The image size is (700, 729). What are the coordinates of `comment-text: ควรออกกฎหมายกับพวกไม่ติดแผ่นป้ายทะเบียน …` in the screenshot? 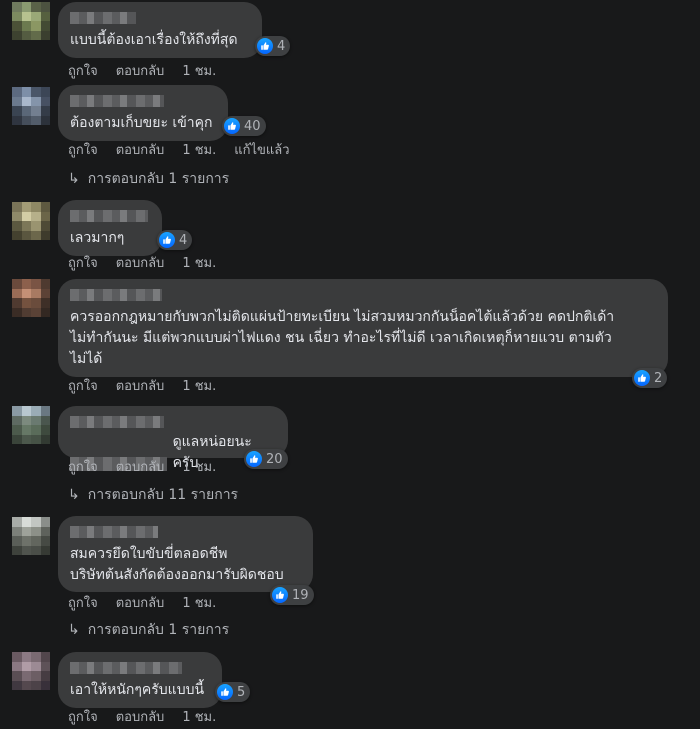 It's located at (342, 338).